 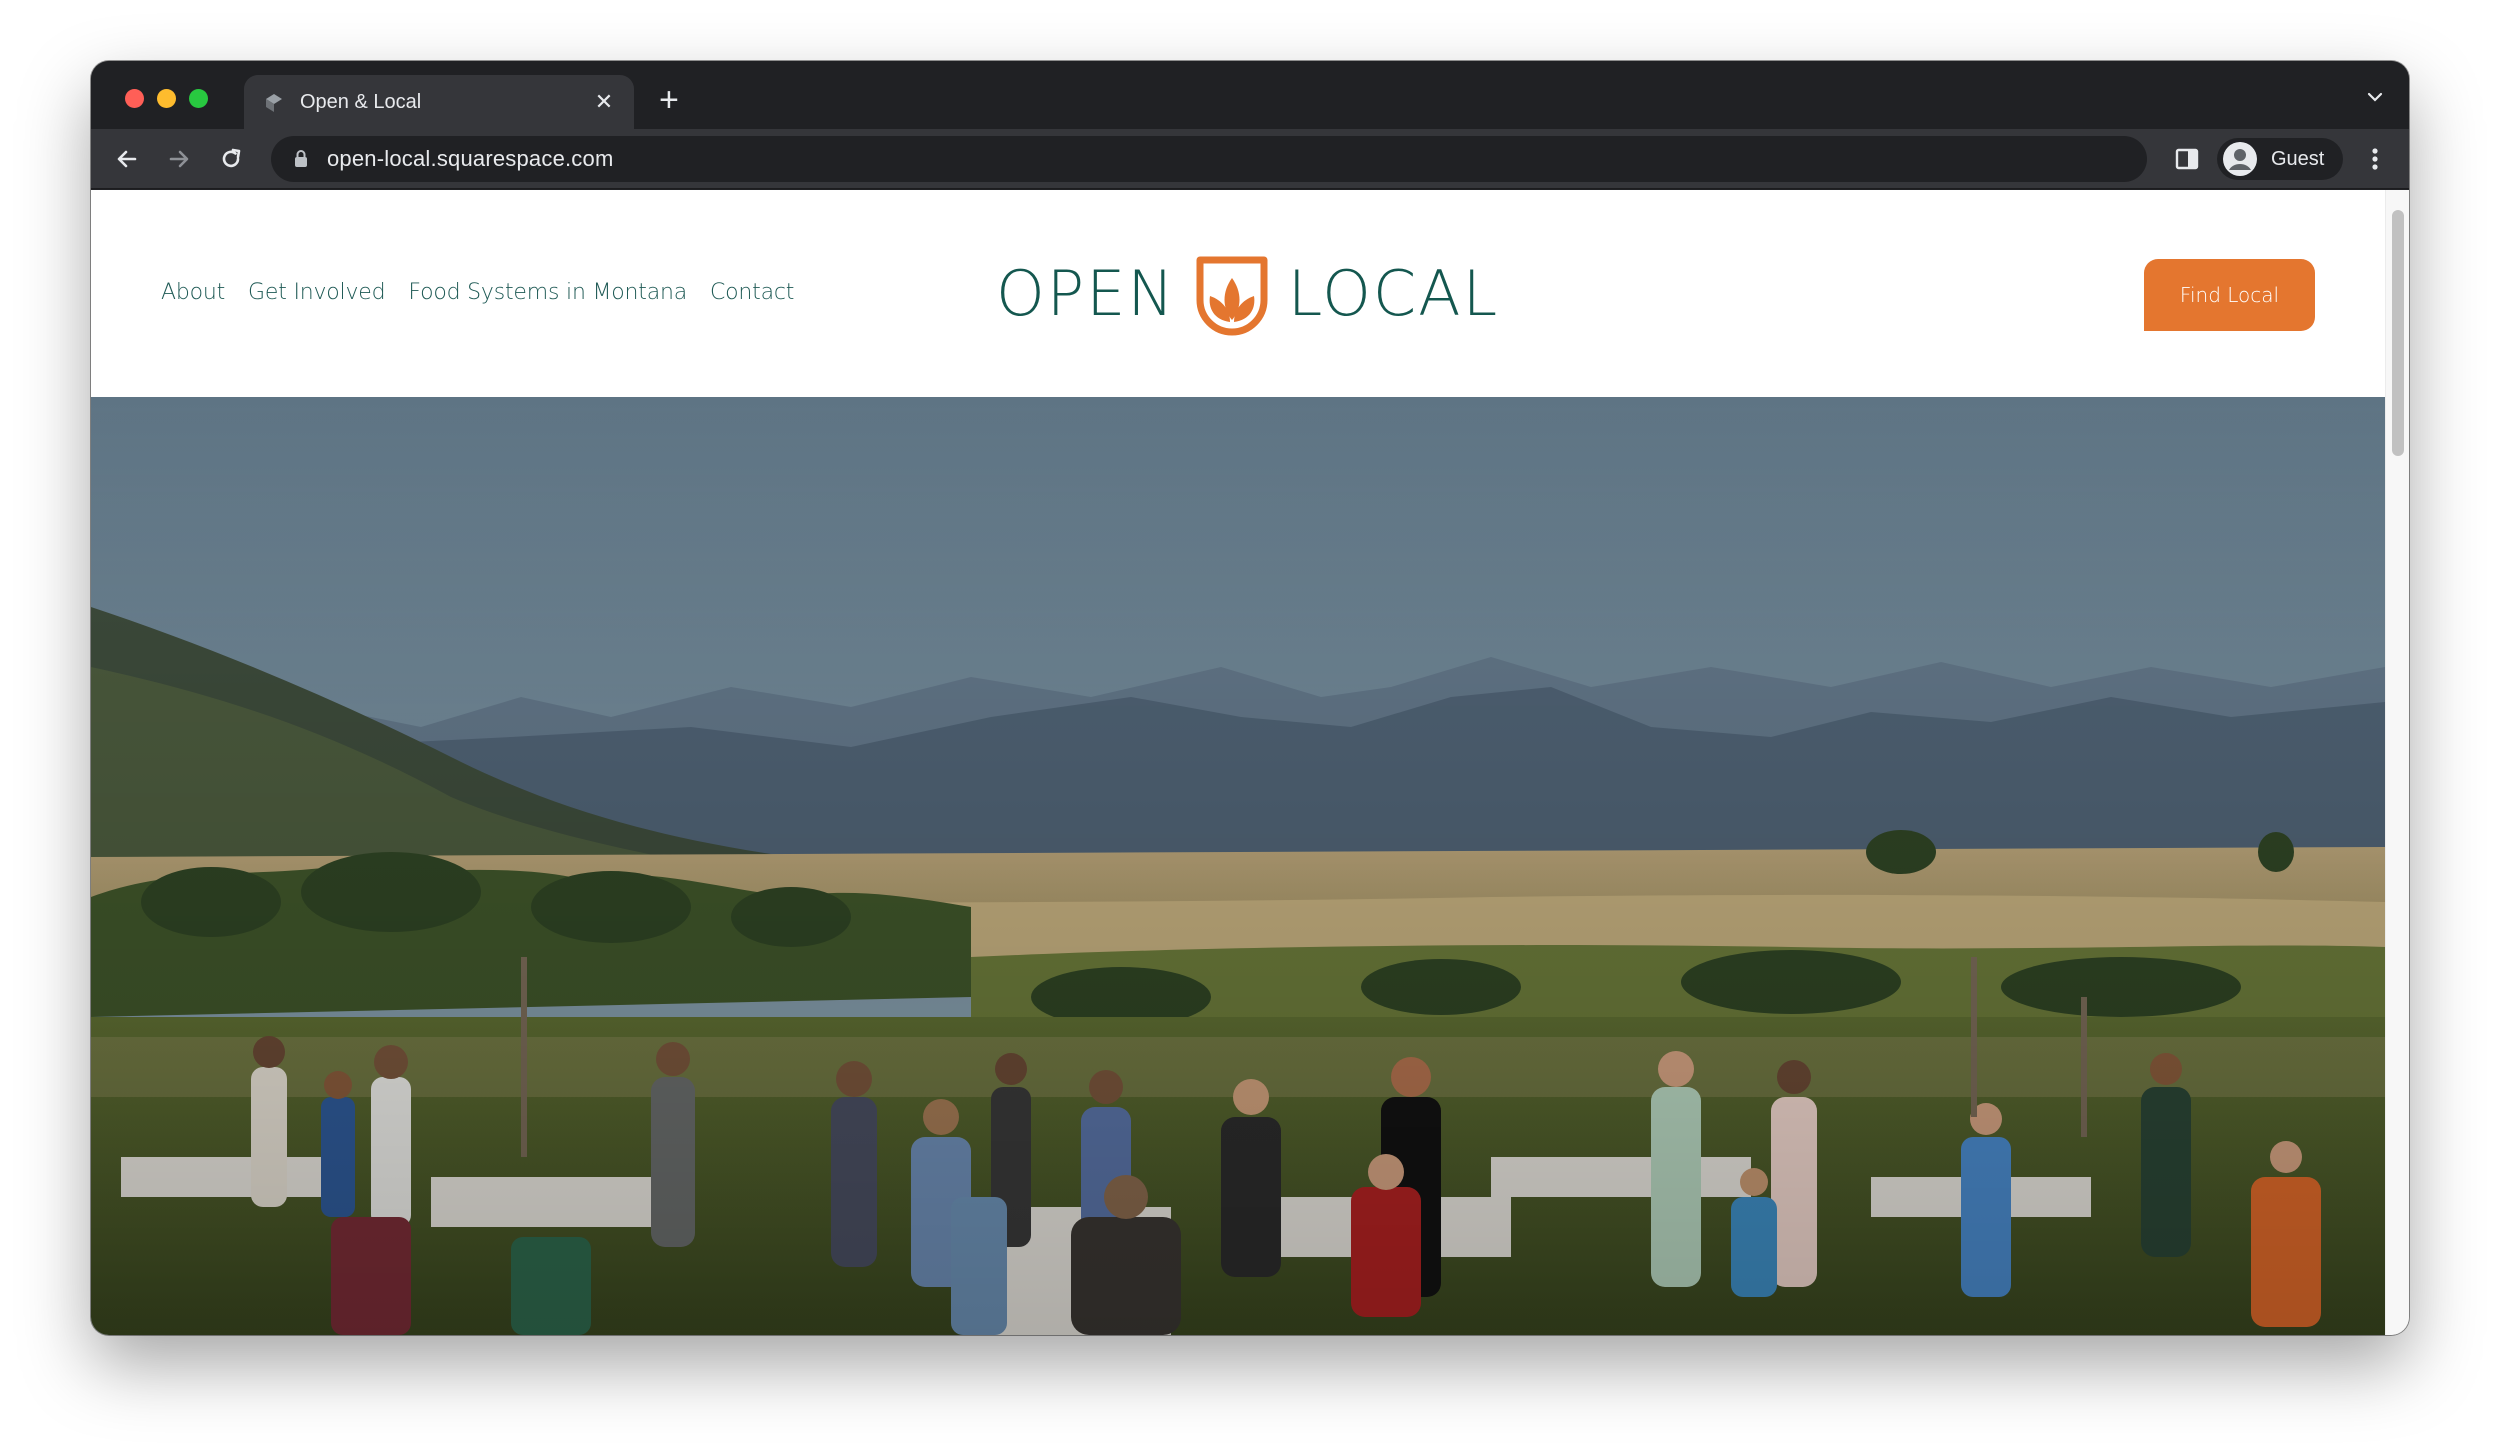 What do you see at coordinates (752, 292) in the screenshot?
I see `nav-contact: Contact` at bounding box center [752, 292].